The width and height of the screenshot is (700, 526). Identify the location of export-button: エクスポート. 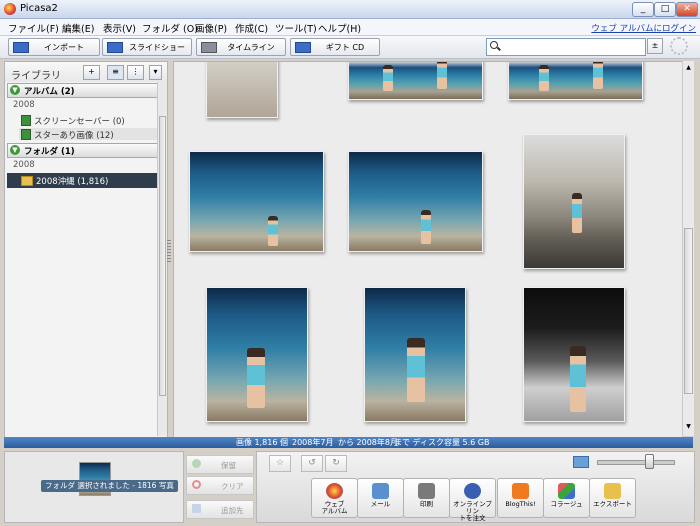
(612, 498).